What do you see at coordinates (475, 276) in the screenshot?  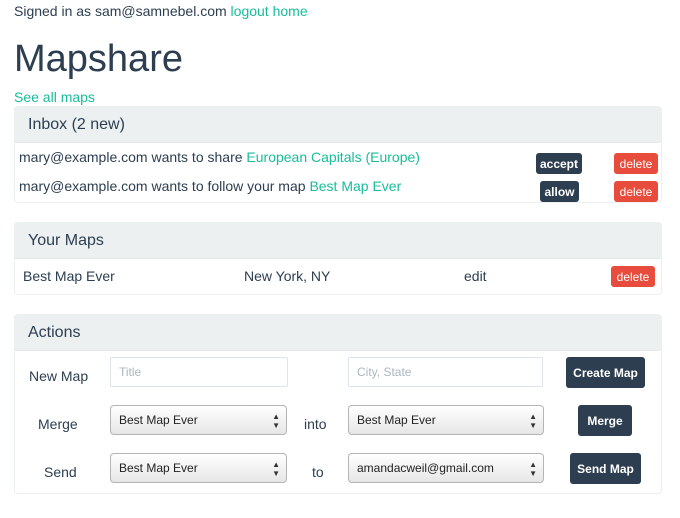 I see `map-edit-link: edit` at bounding box center [475, 276].